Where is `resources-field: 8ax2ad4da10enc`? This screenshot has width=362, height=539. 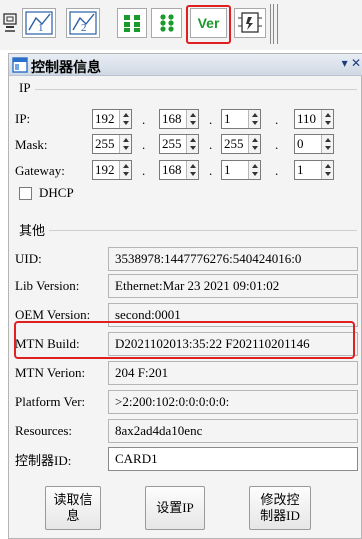 resources-field: 8ax2ad4da10enc is located at coordinates (233, 431).